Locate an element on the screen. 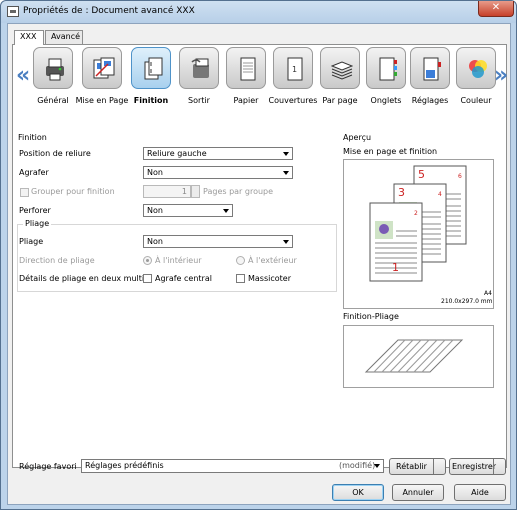 The width and height of the screenshot is (517, 510). favorite-setting-value: Réglages prédéfinis is located at coordinates (124, 465).